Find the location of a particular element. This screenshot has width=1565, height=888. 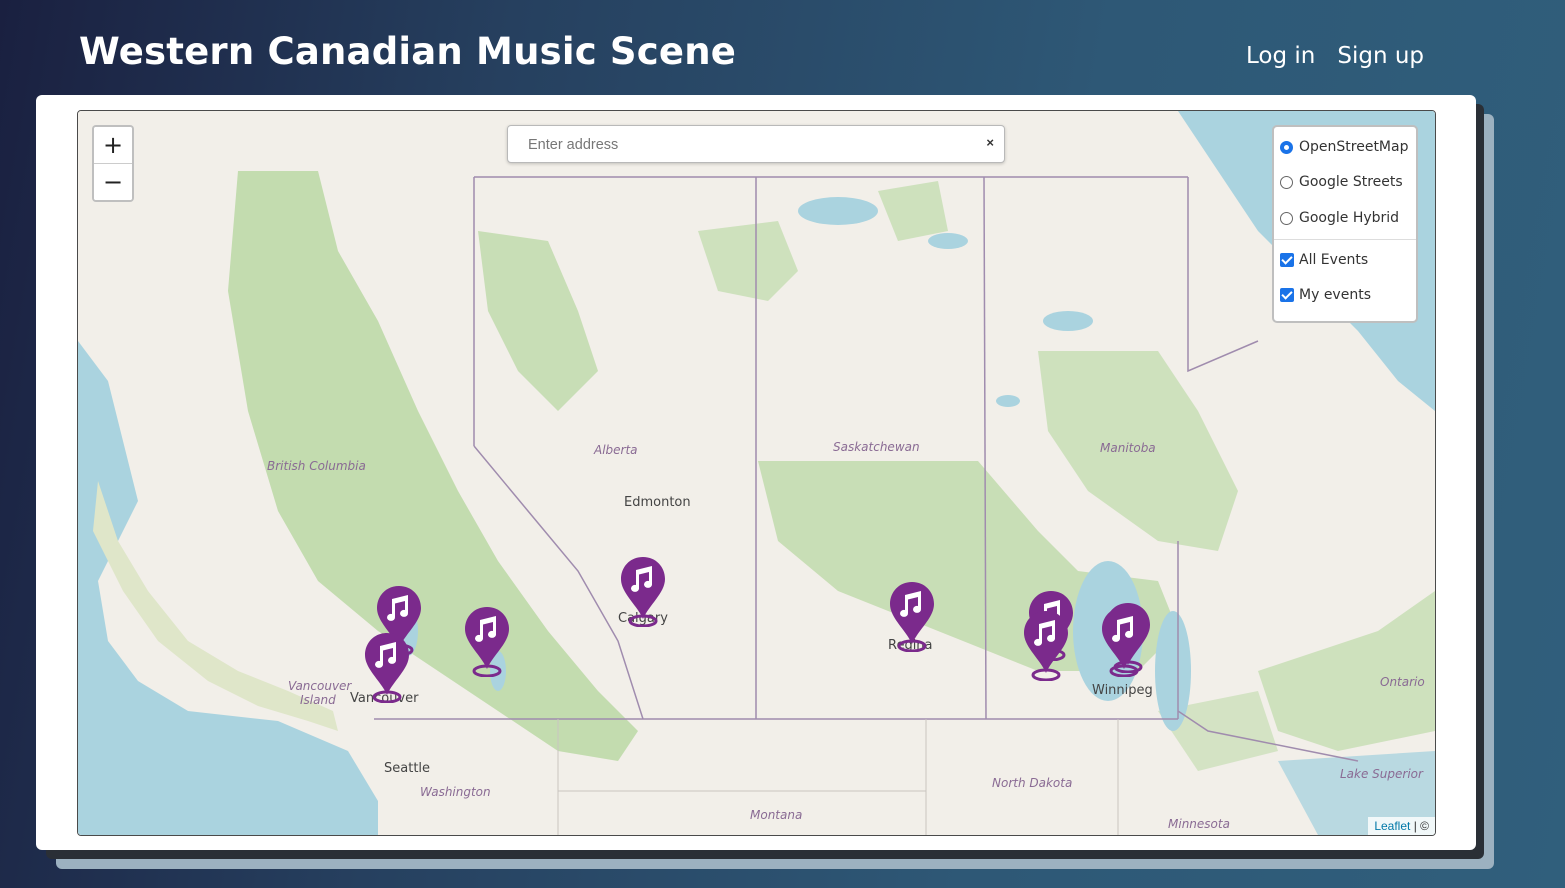

label-british-columbia: British Columbia is located at coordinates (316, 466).